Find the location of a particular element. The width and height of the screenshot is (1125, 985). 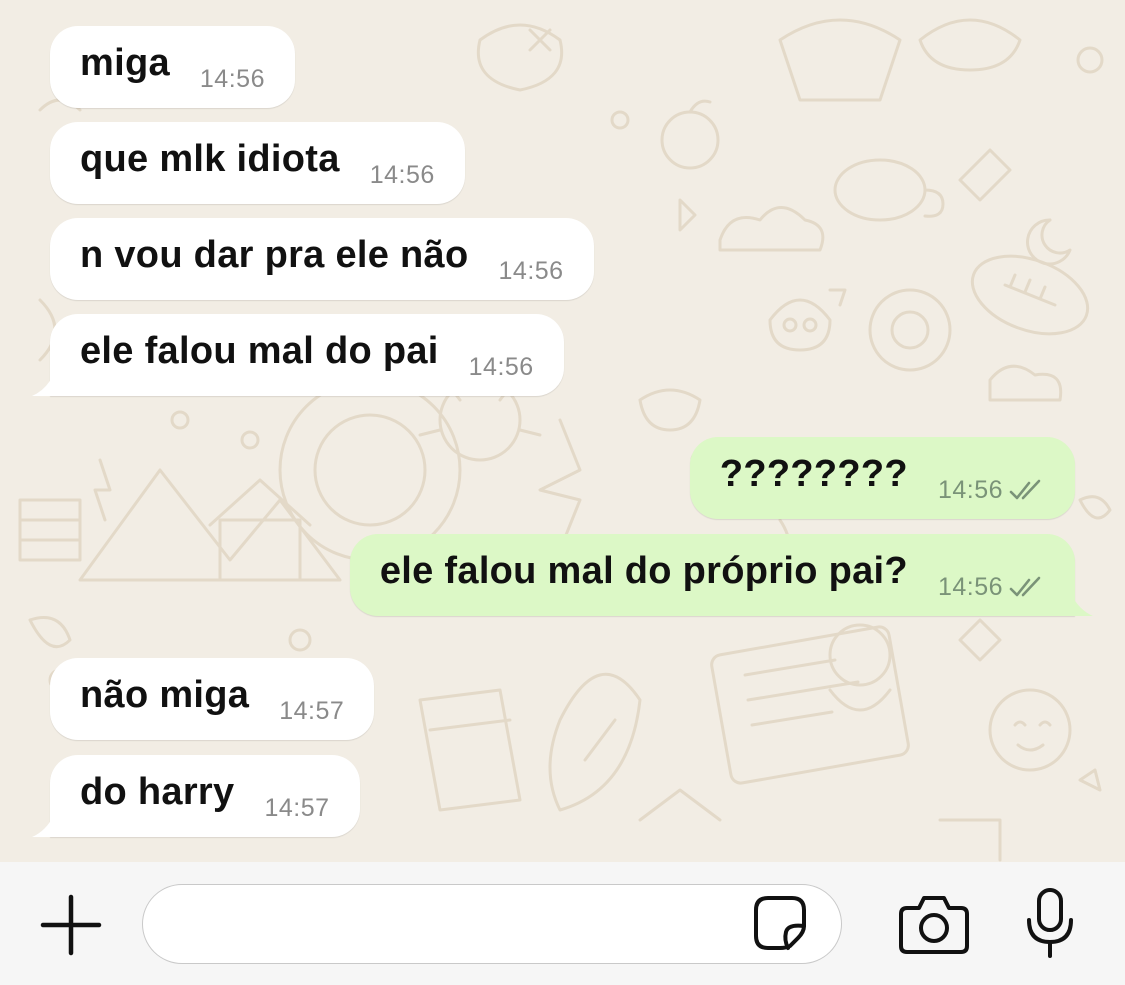

message-text: do harry is located at coordinates (157, 791).